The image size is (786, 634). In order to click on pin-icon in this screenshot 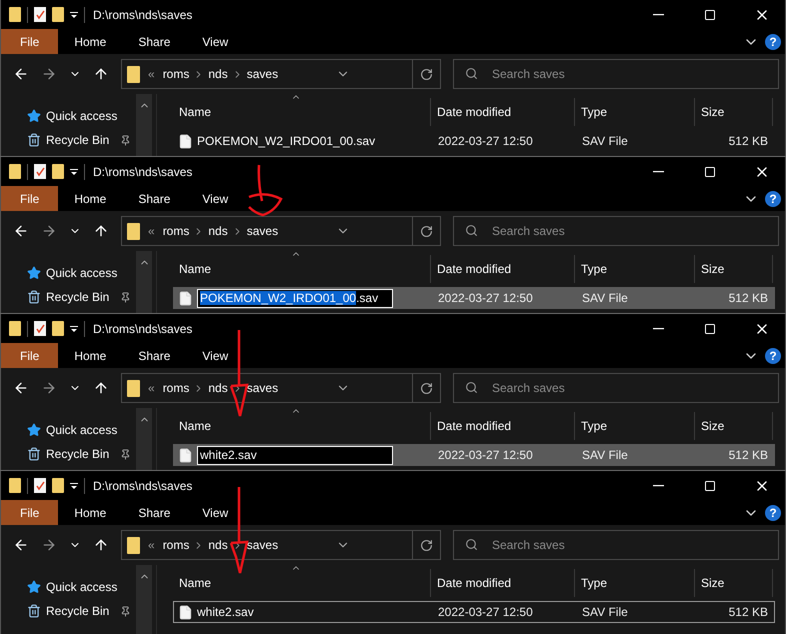, I will do `click(126, 611)`.